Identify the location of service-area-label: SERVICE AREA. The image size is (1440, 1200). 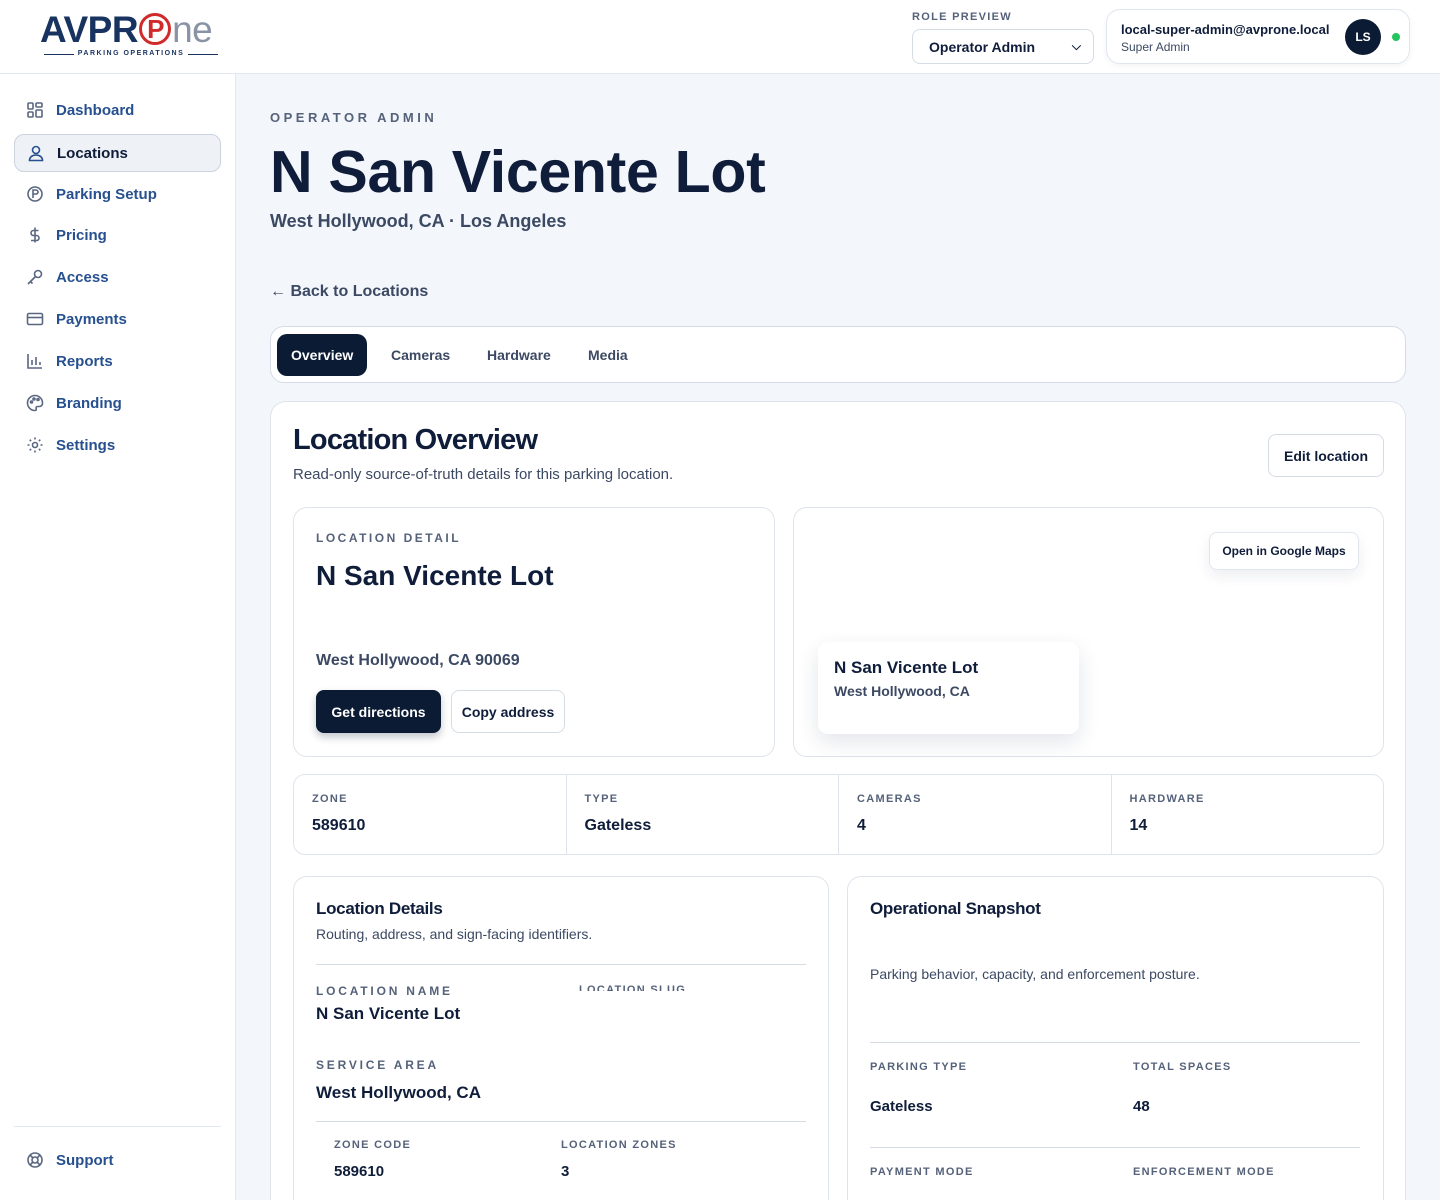
(377, 1065).